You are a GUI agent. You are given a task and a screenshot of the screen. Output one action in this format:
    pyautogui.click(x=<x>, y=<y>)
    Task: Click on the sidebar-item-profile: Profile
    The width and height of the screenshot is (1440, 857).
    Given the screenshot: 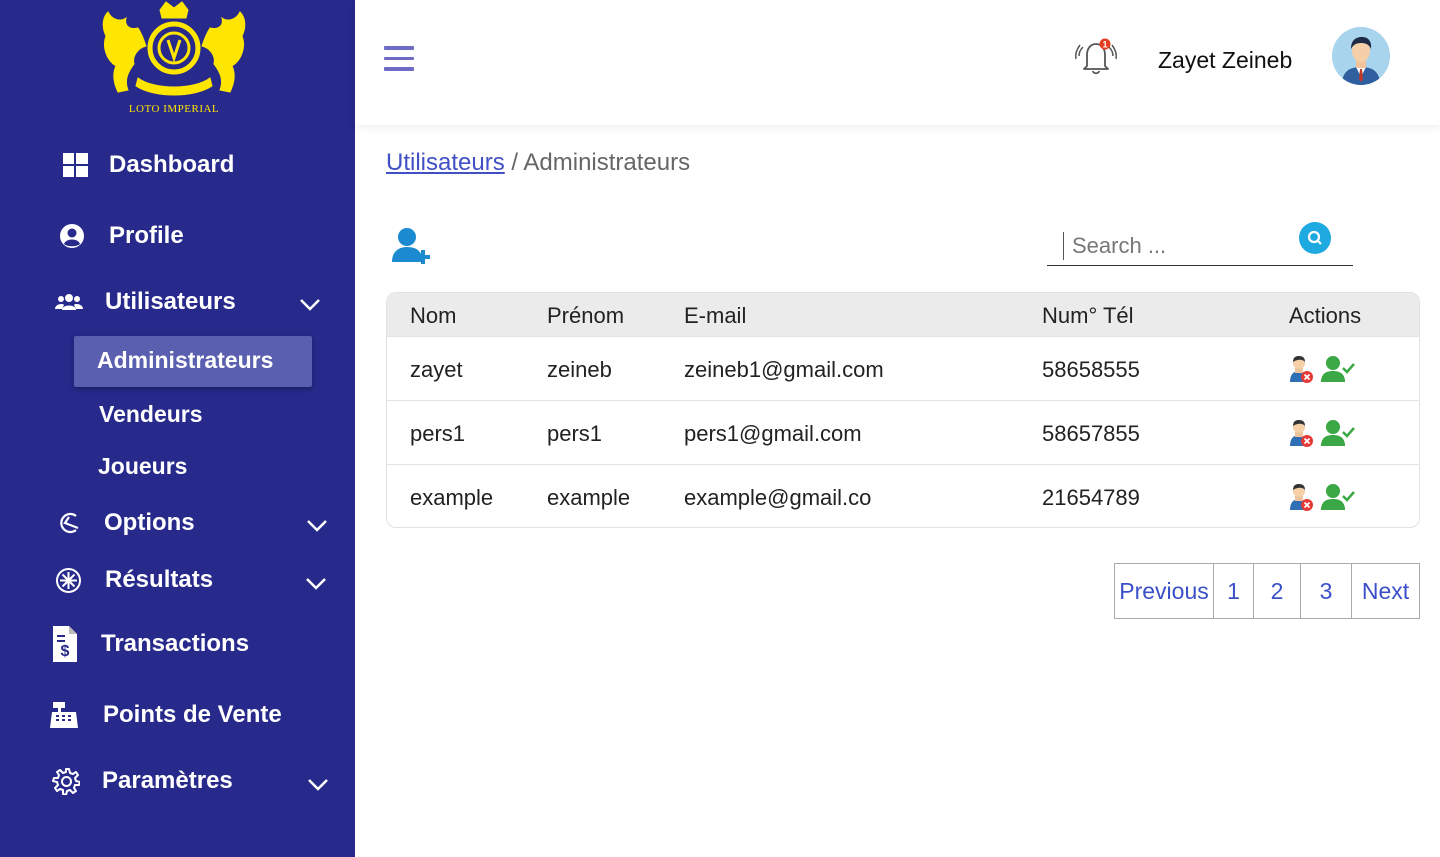 What is the action you would take?
    pyautogui.click(x=121, y=236)
    